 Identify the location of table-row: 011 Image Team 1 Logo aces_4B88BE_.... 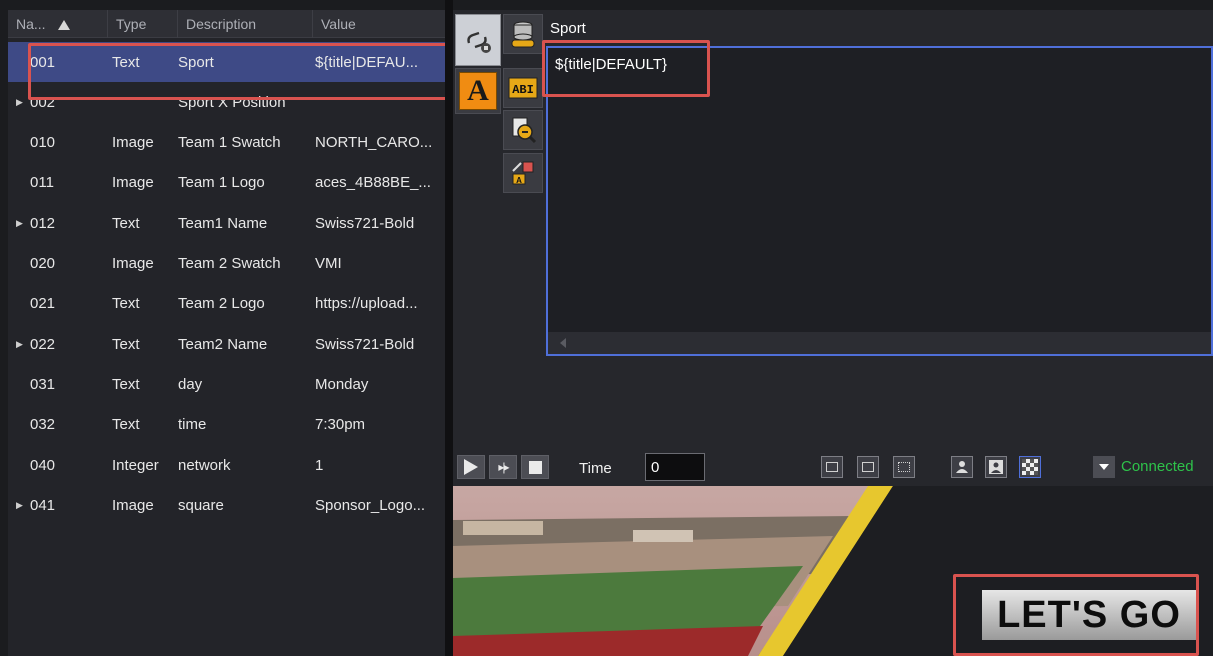
(226, 183).